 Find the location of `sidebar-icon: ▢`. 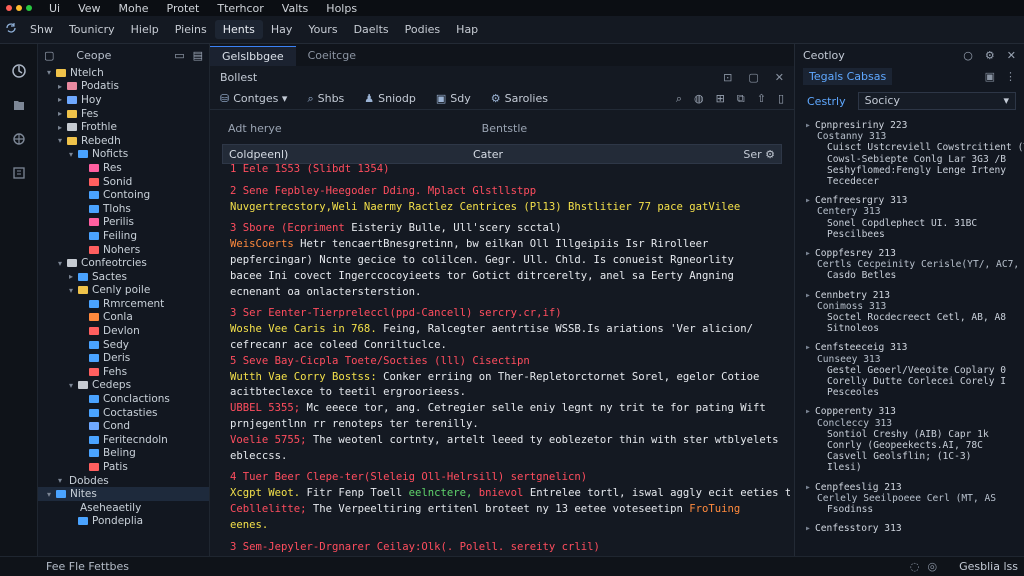

sidebar-icon: ▢ is located at coordinates (49, 55).